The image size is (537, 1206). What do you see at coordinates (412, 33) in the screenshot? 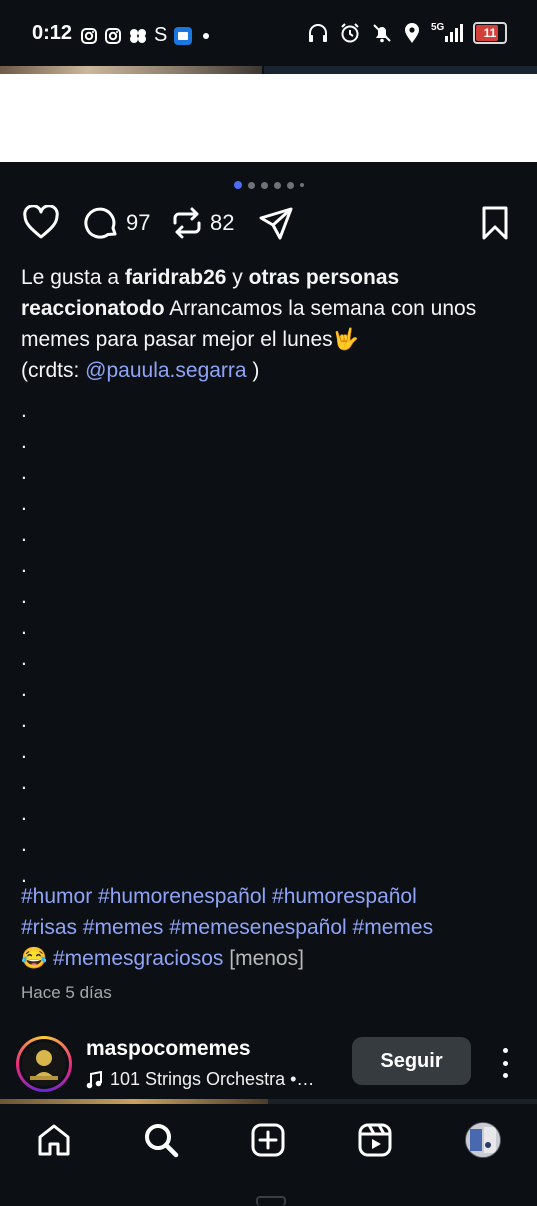
I see `location-icon` at bounding box center [412, 33].